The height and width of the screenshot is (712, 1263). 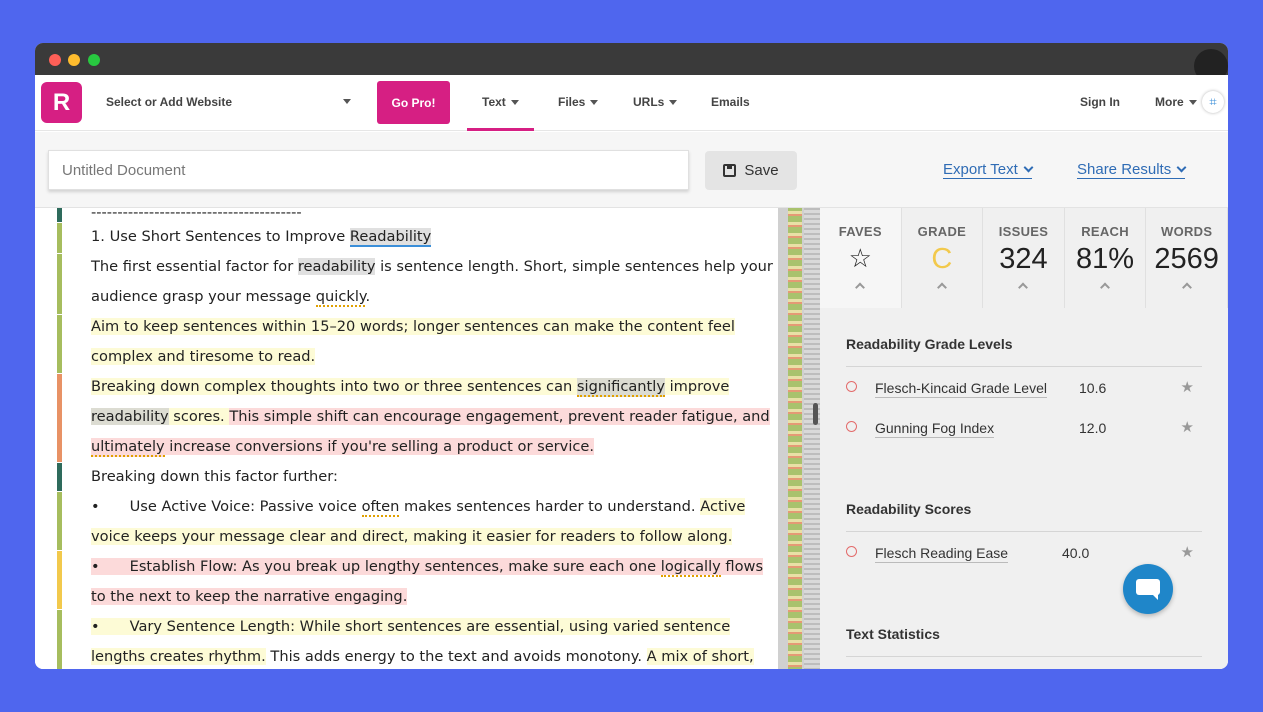 I want to click on text-span: 1. Use Short Sentences to Improve, so click(x=220, y=236).